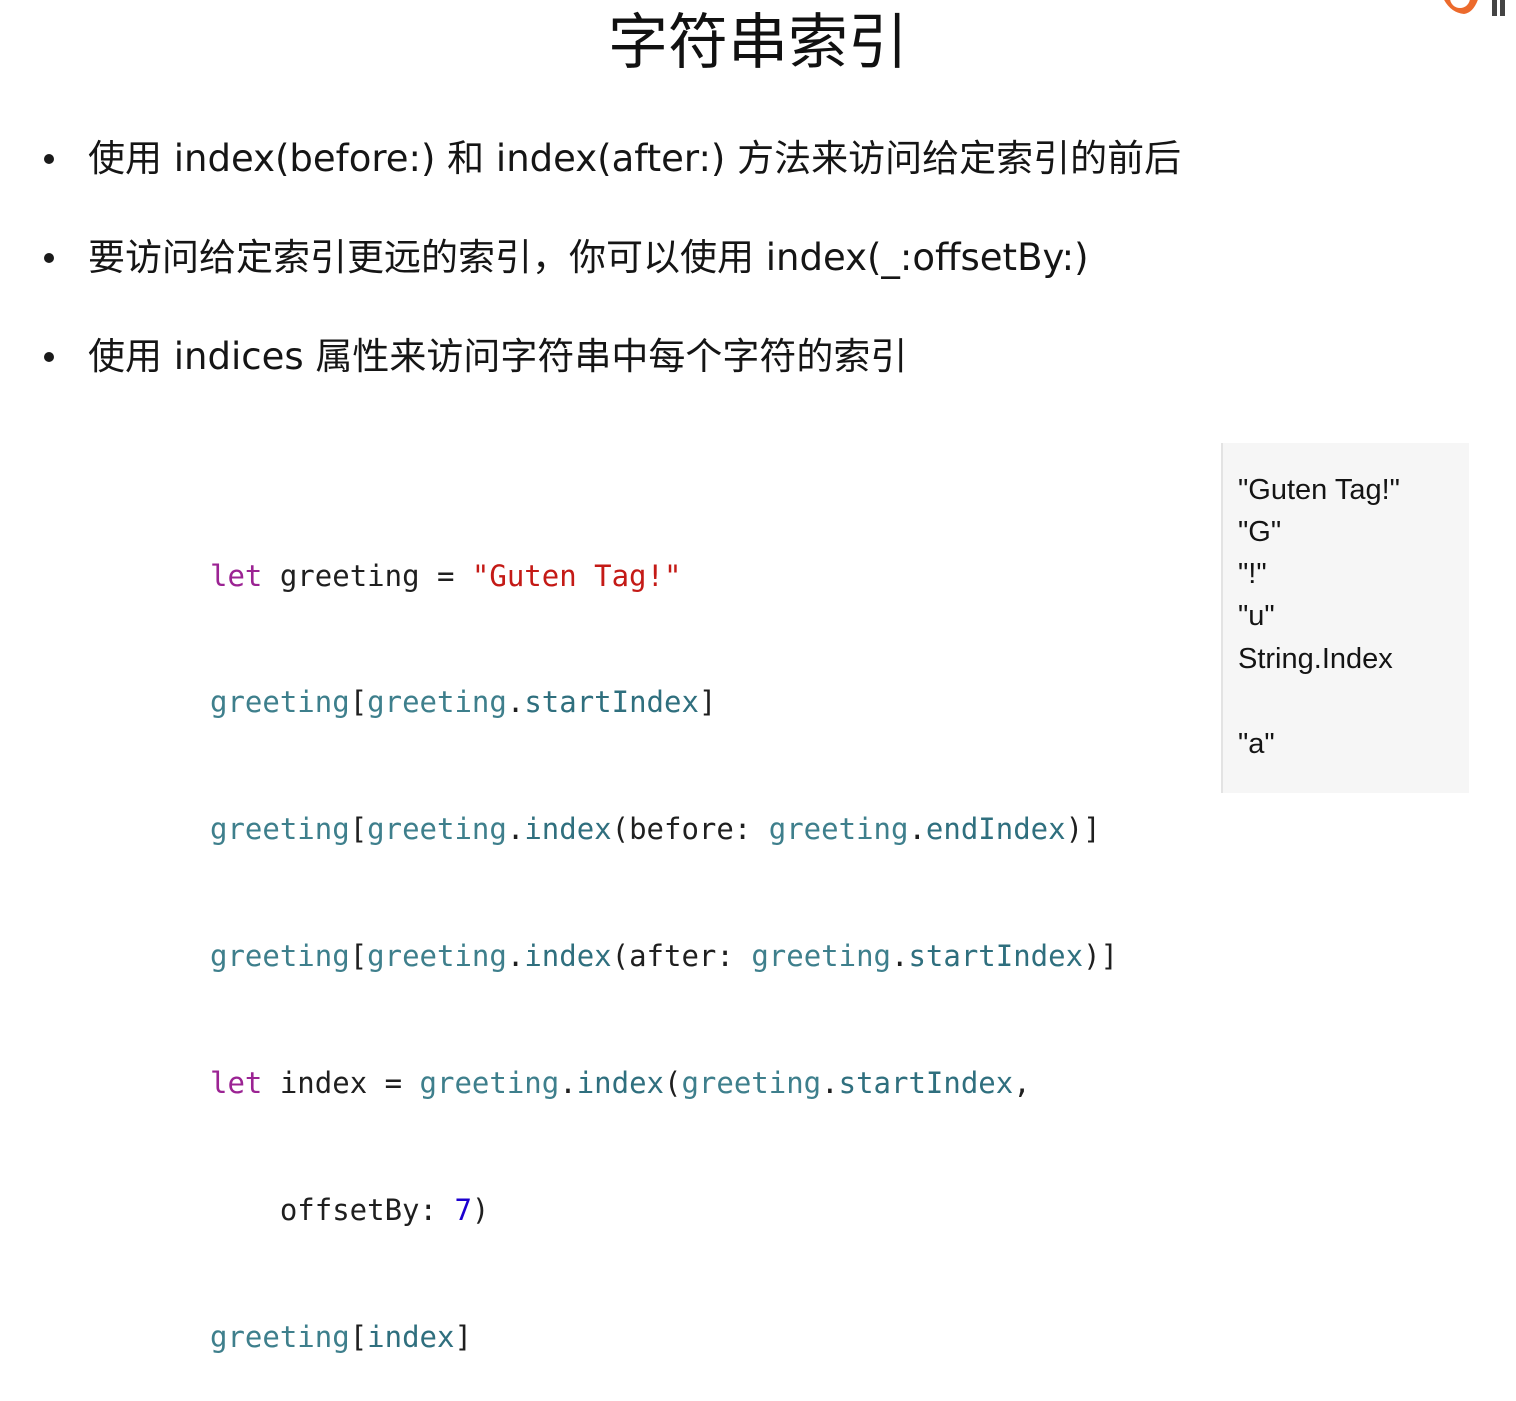  What do you see at coordinates (480, 1210) in the screenshot?
I see `code-text: )` at bounding box center [480, 1210].